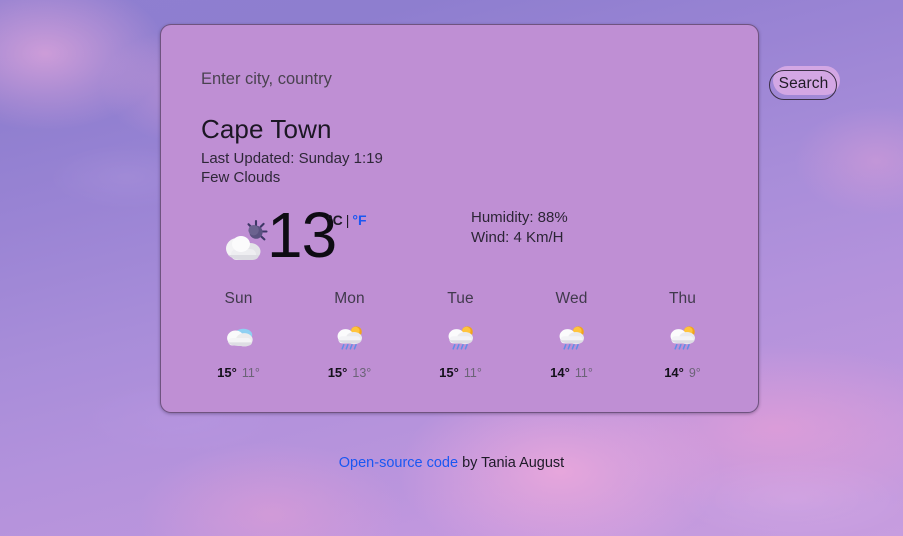 Image resolution: width=903 pixels, height=536 pixels. I want to click on open-source-code-link: Open-source code, so click(398, 463).